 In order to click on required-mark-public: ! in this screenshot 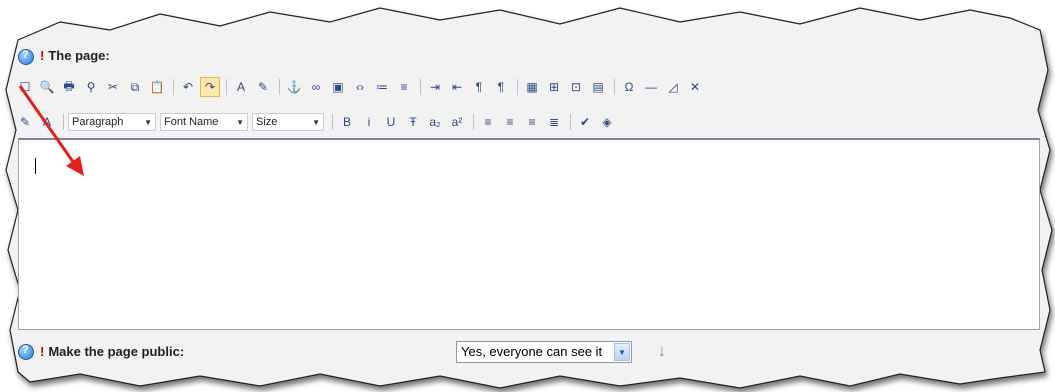, I will do `click(42, 351)`.